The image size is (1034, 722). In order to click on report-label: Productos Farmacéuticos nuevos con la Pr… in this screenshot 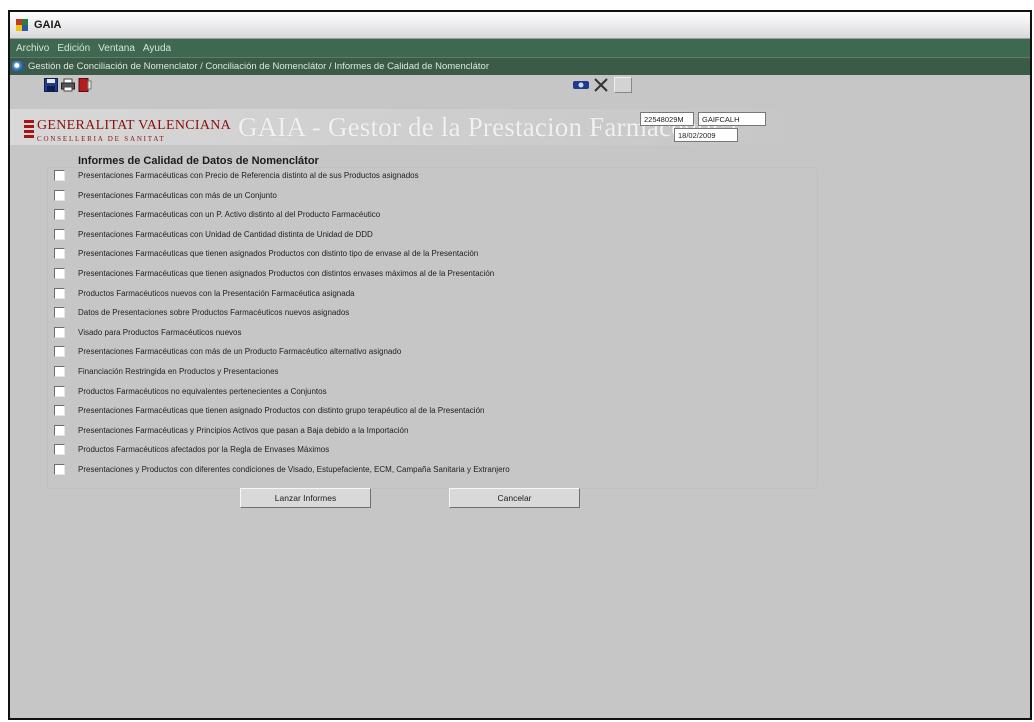, I will do `click(216, 293)`.